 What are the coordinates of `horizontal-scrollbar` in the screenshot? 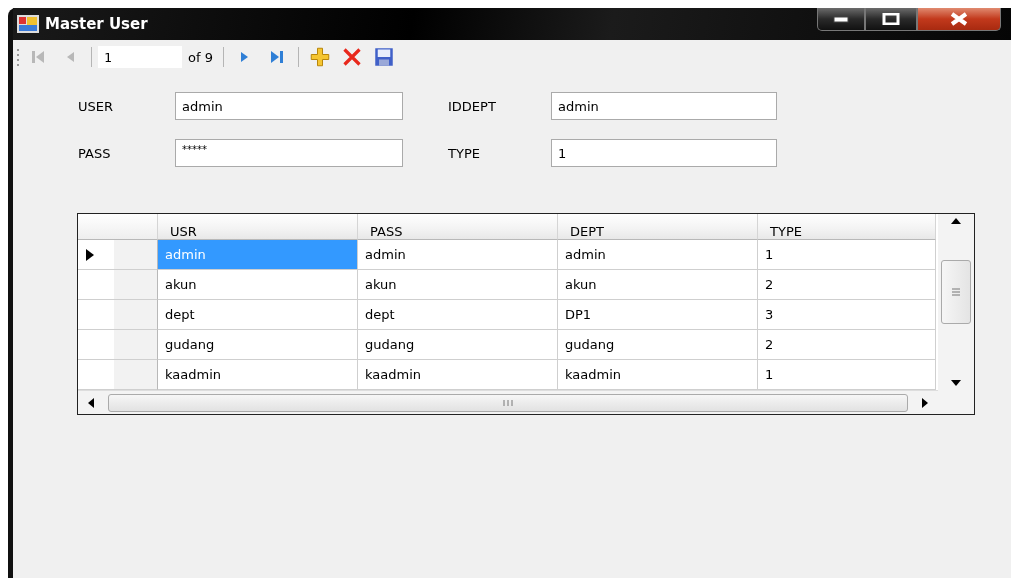 It's located at (508, 402).